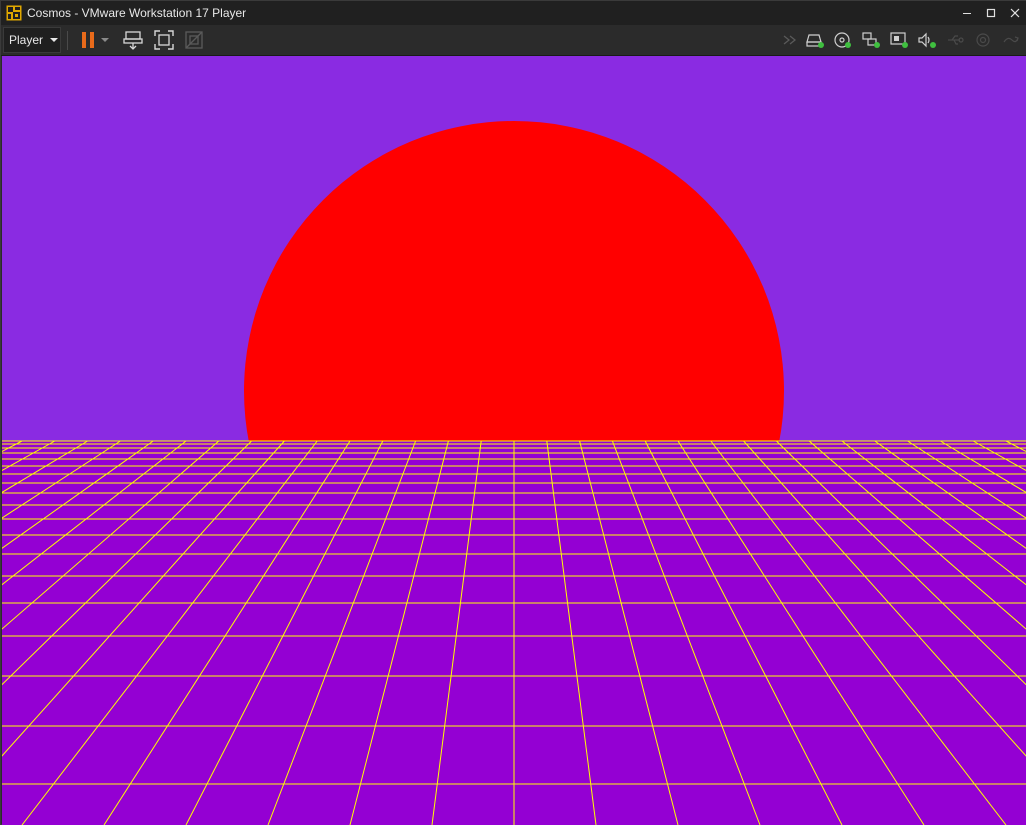 Image resolution: width=1026 pixels, height=825 pixels. What do you see at coordinates (133, 40) in the screenshot?
I see `send-ctrl-alt-del-icon` at bounding box center [133, 40].